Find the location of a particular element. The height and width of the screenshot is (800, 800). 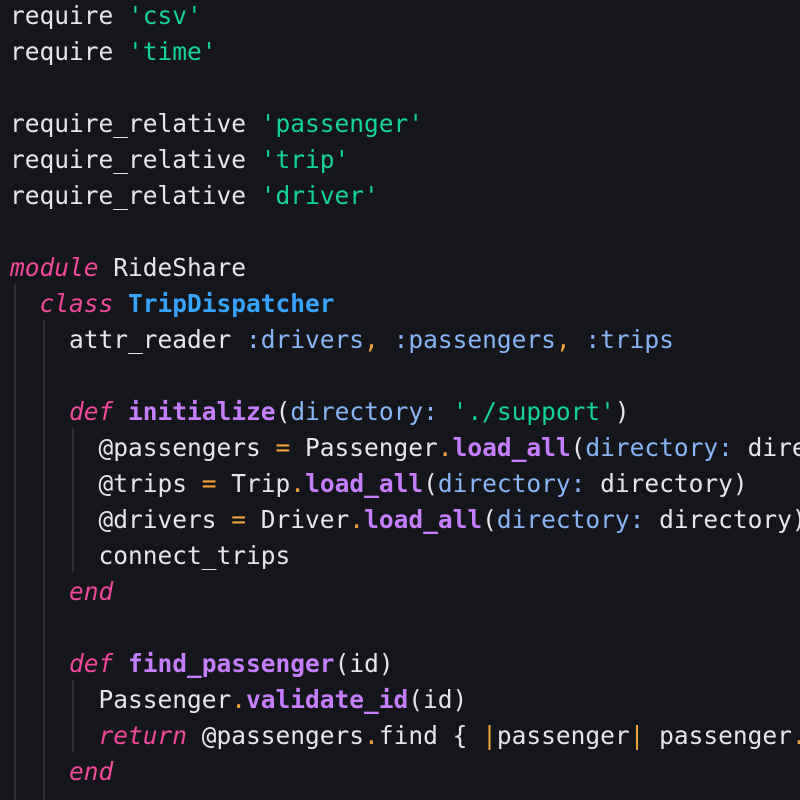

code-line: class TripDispatcher is located at coordinates (172, 304).